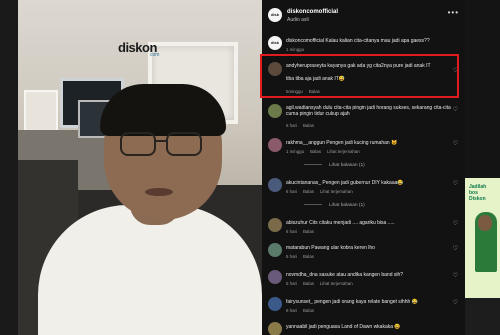 The height and width of the screenshot is (335, 500). I want to click on comment-meta: 6 hari Balas Lihat terjemahan, so click(319, 191).